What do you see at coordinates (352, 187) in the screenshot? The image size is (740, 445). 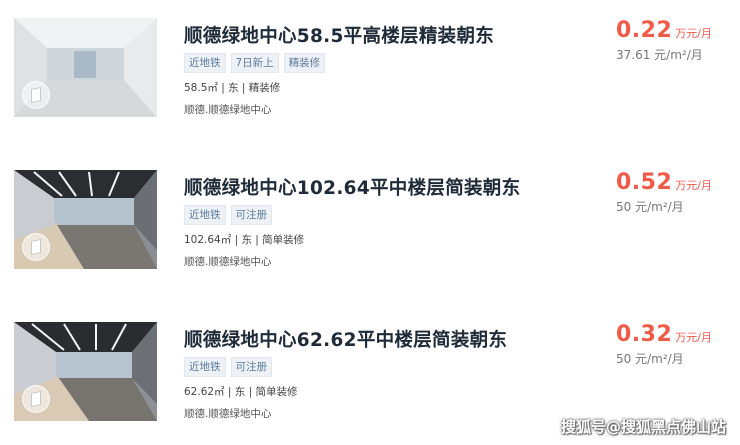 I see `listing-title: 顺德绿地中心102.64平中楼层简装朝东` at bounding box center [352, 187].